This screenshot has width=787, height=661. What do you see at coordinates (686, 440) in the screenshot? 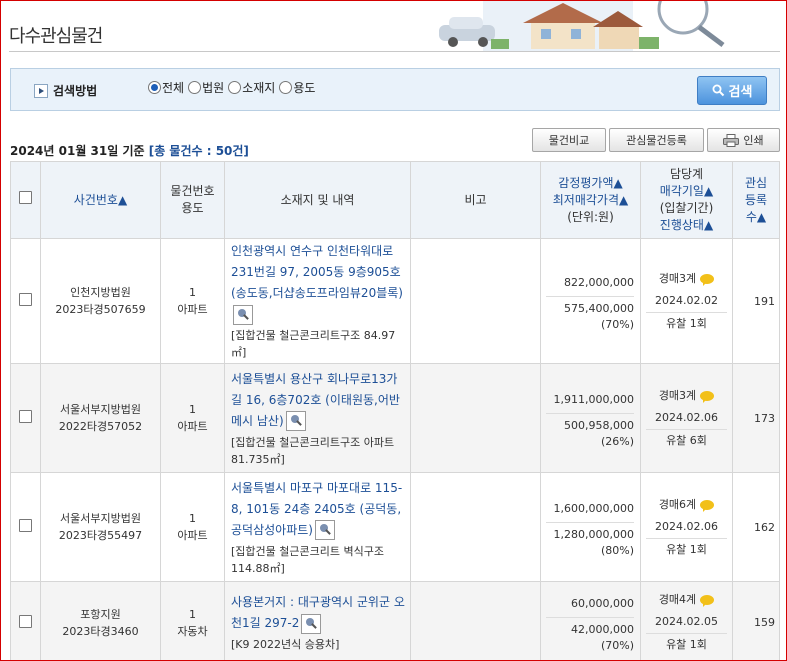
I see `progress-status: 유찰 6회` at bounding box center [686, 440].